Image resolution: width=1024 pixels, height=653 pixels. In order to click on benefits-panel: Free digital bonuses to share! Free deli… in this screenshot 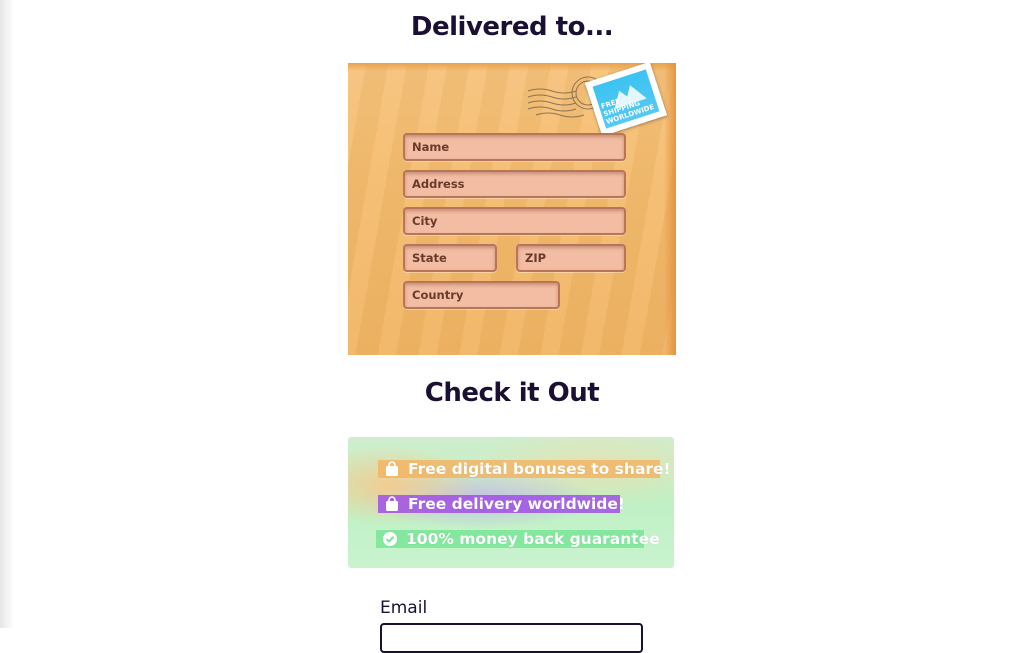, I will do `click(511, 502)`.